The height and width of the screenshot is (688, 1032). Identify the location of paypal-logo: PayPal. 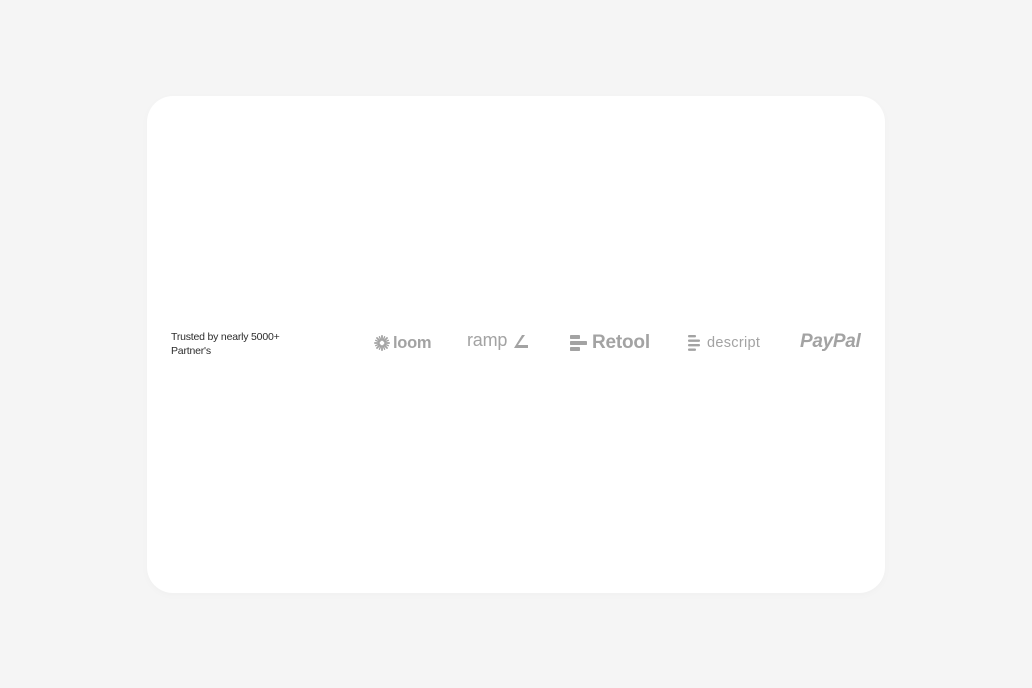
(830, 341).